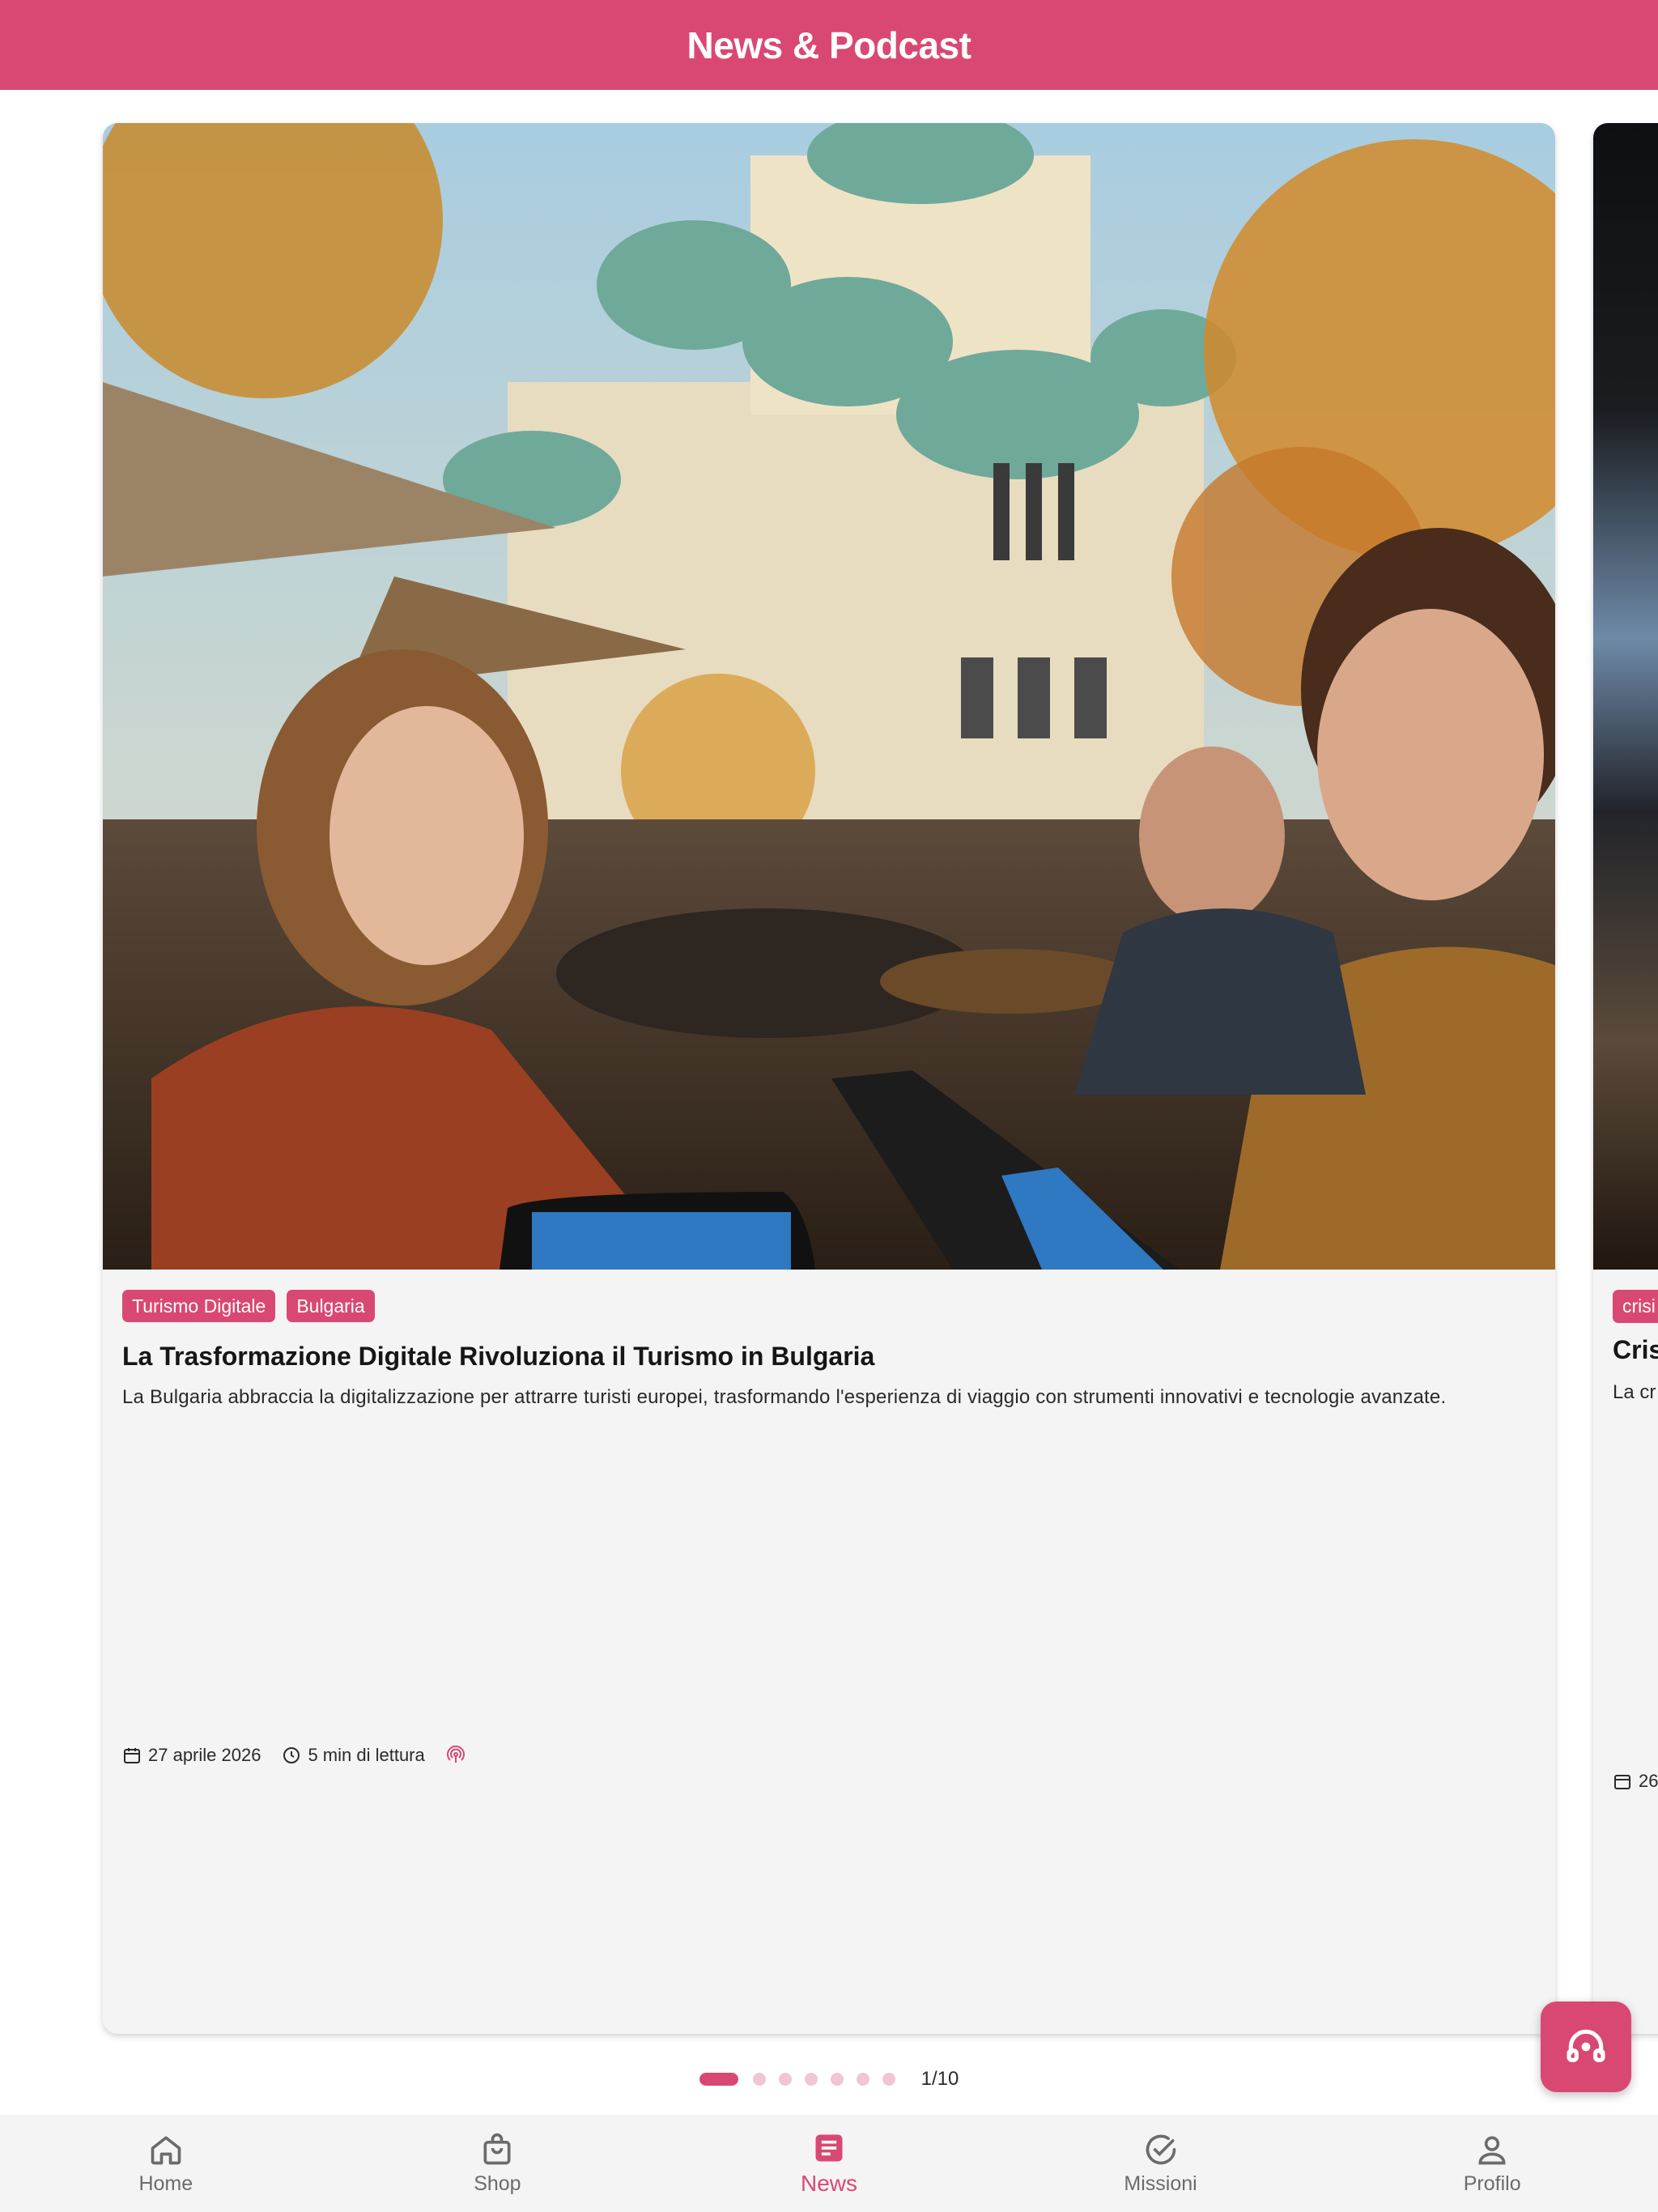 The image size is (1658, 2212). I want to click on nav-item-profilo: Profilo, so click(1492, 2164).